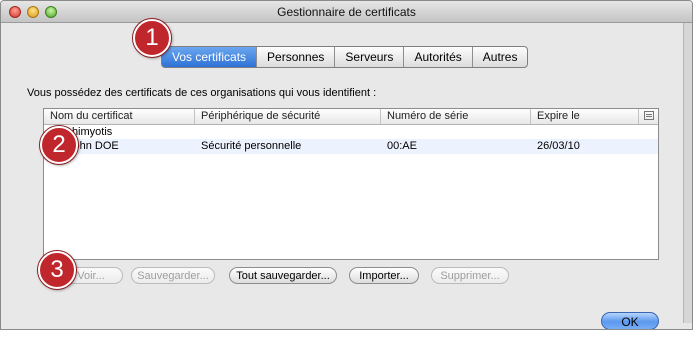 Image resolution: width=695 pixels, height=342 pixels. What do you see at coordinates (59, 145) in the screenshot?
I see `annotation-badge-2: 2` at bounding box center [59, 145].